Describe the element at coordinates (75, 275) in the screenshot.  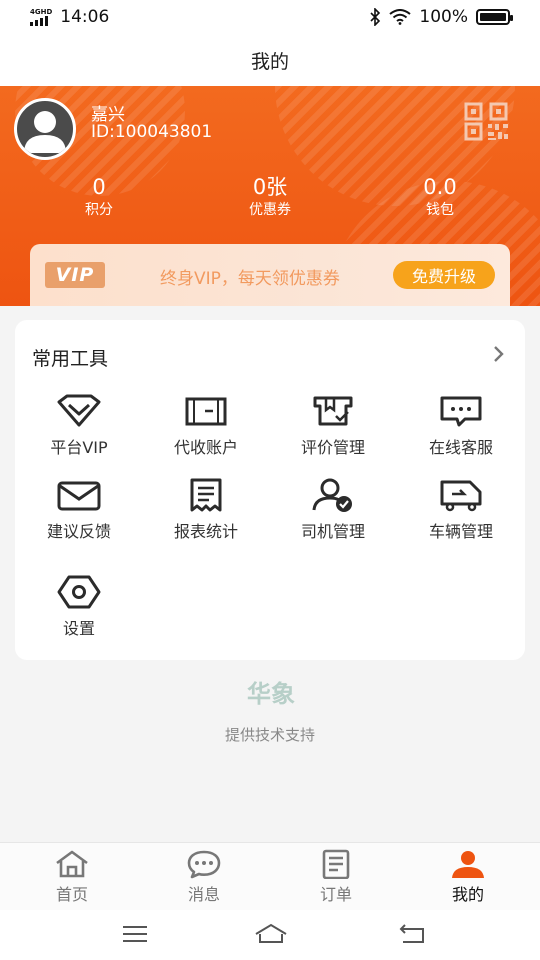
I see `vip-badge: VIP` at that location.